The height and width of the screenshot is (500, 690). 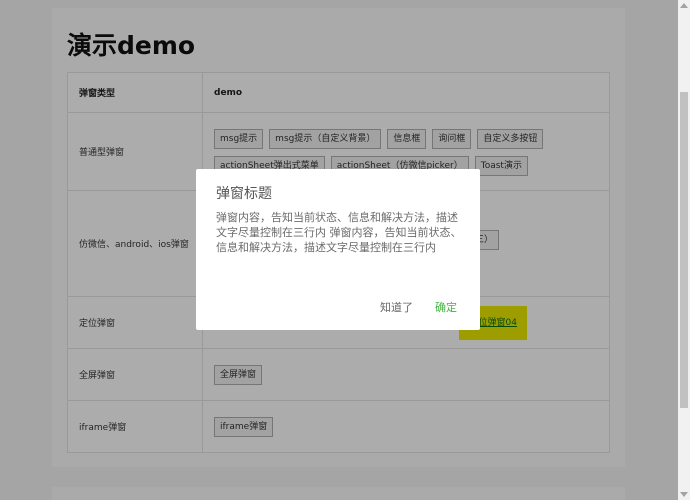 I want to click on scroll-thumb, so click(x=684, y=250).